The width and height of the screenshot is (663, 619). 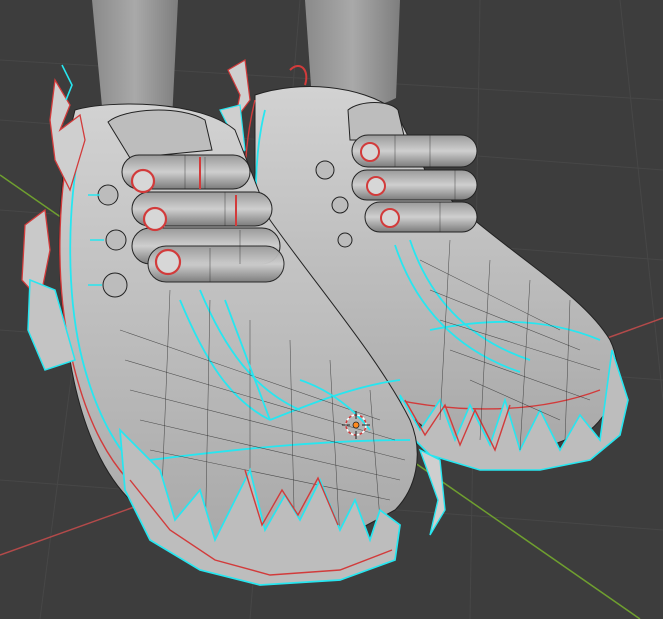 What do you see at coordinates (414, 183) in the screenshot?
I see `right-laces` at bounding box center [414, 183].